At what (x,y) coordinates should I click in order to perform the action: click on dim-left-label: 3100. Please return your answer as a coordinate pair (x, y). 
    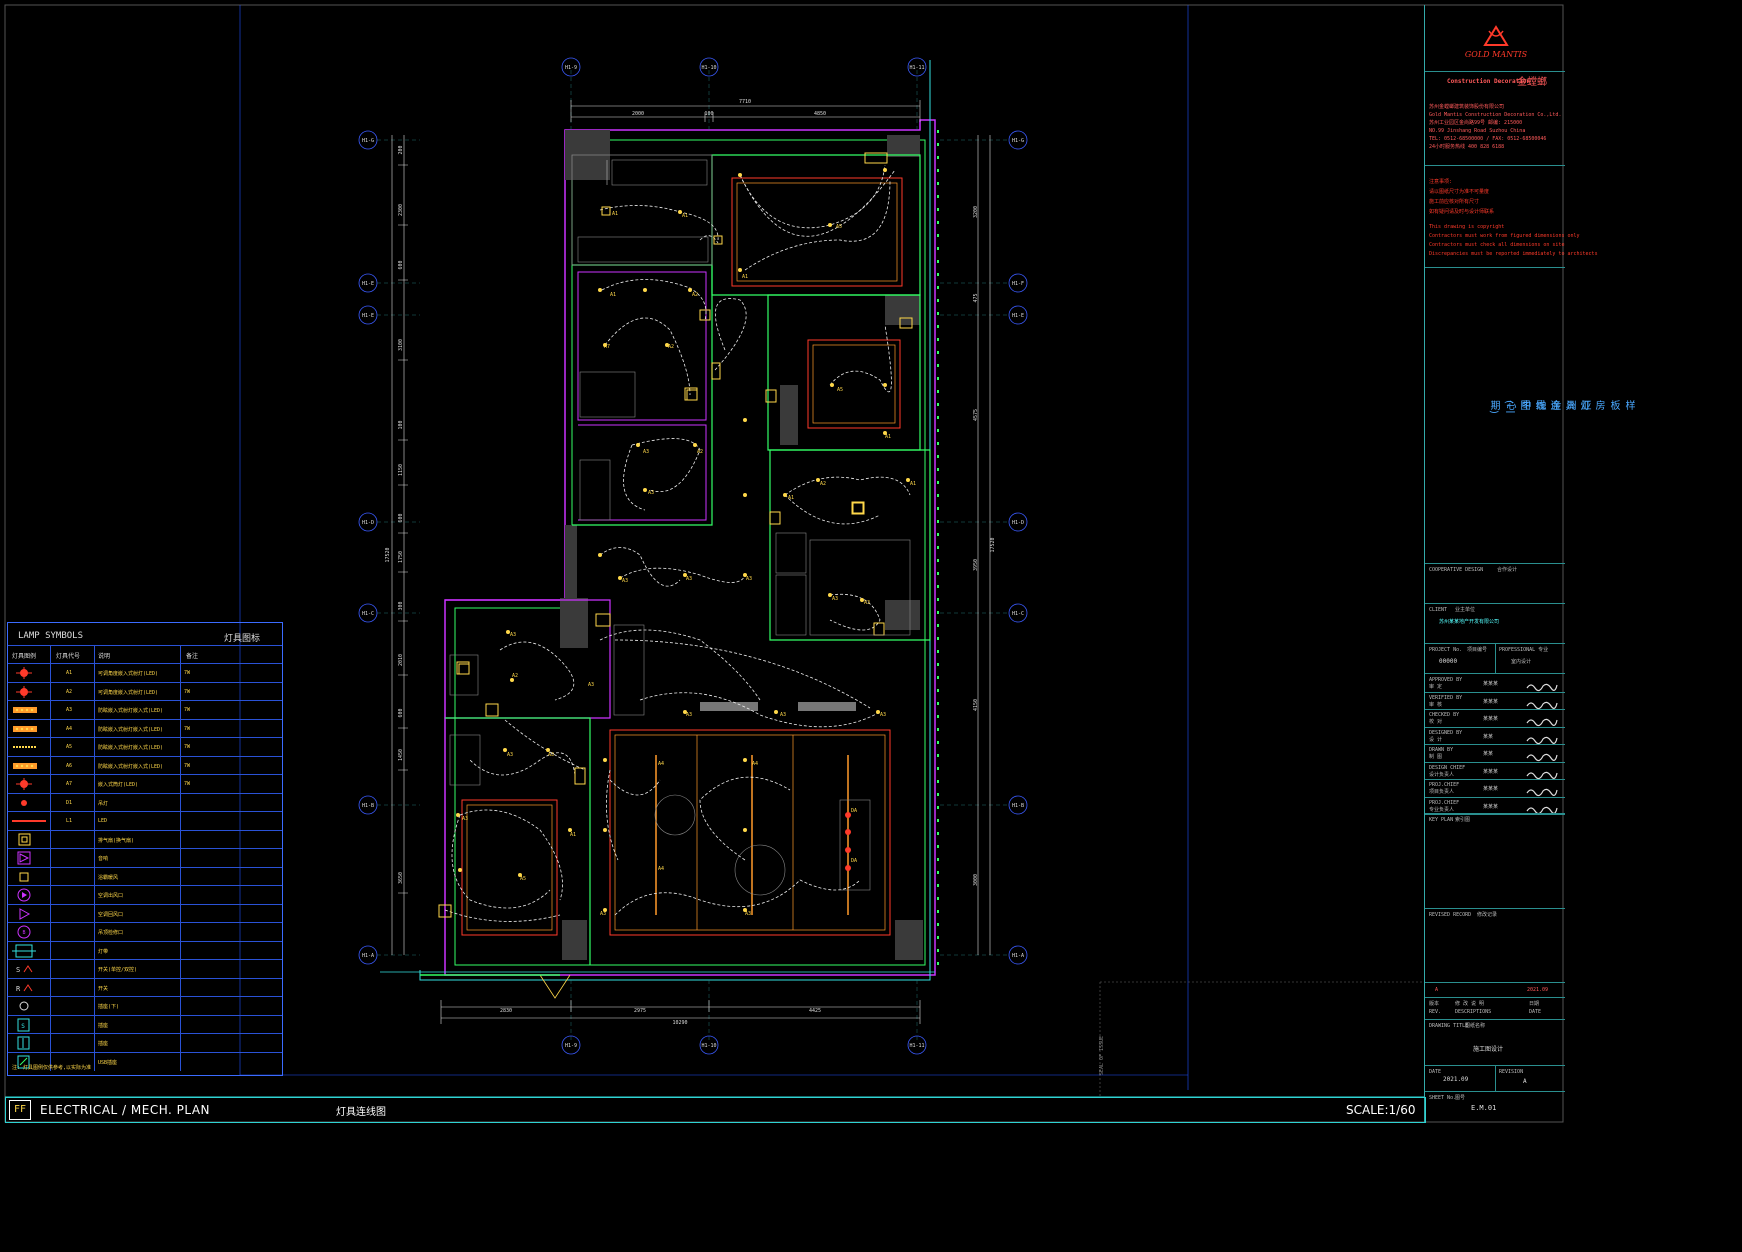
    Looking at the image, I should click on (401, 345).